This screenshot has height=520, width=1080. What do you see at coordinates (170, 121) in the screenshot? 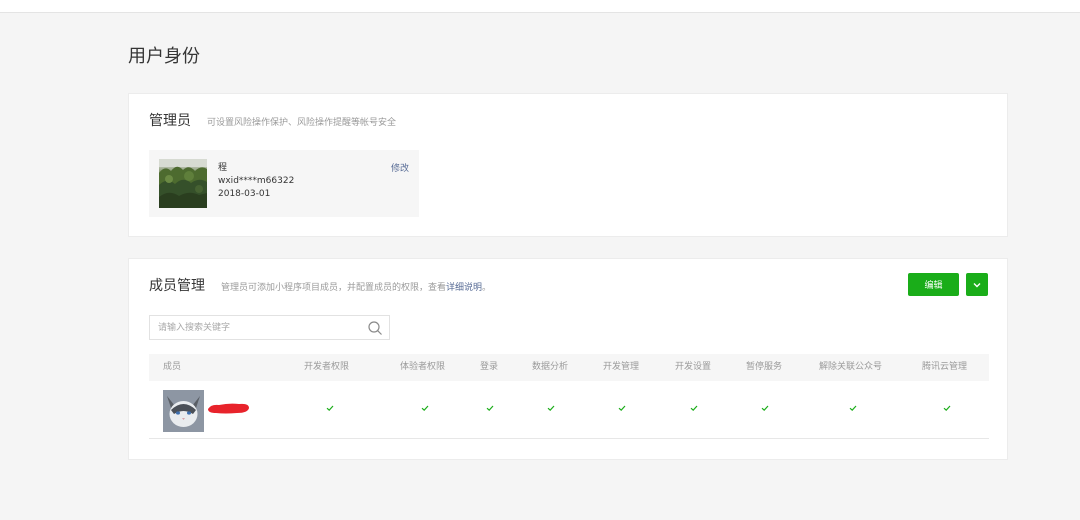
I see `admin-card-title: 管理员` at bounding box center [170, 121].